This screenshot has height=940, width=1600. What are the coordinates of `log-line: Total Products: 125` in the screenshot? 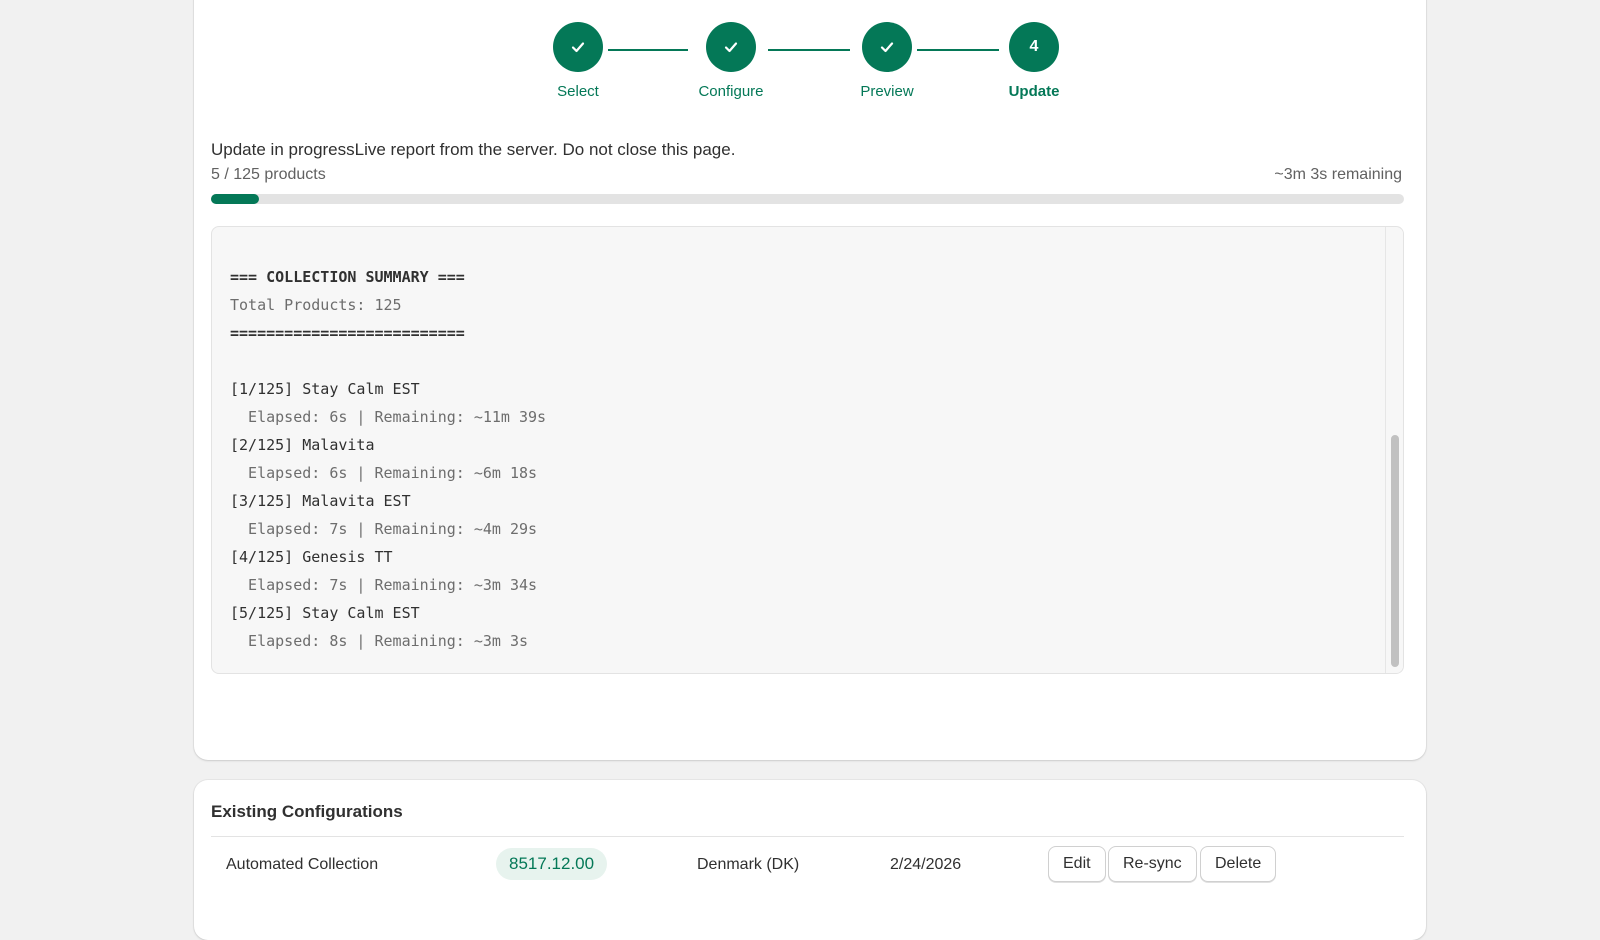 It's located at (316, 305).